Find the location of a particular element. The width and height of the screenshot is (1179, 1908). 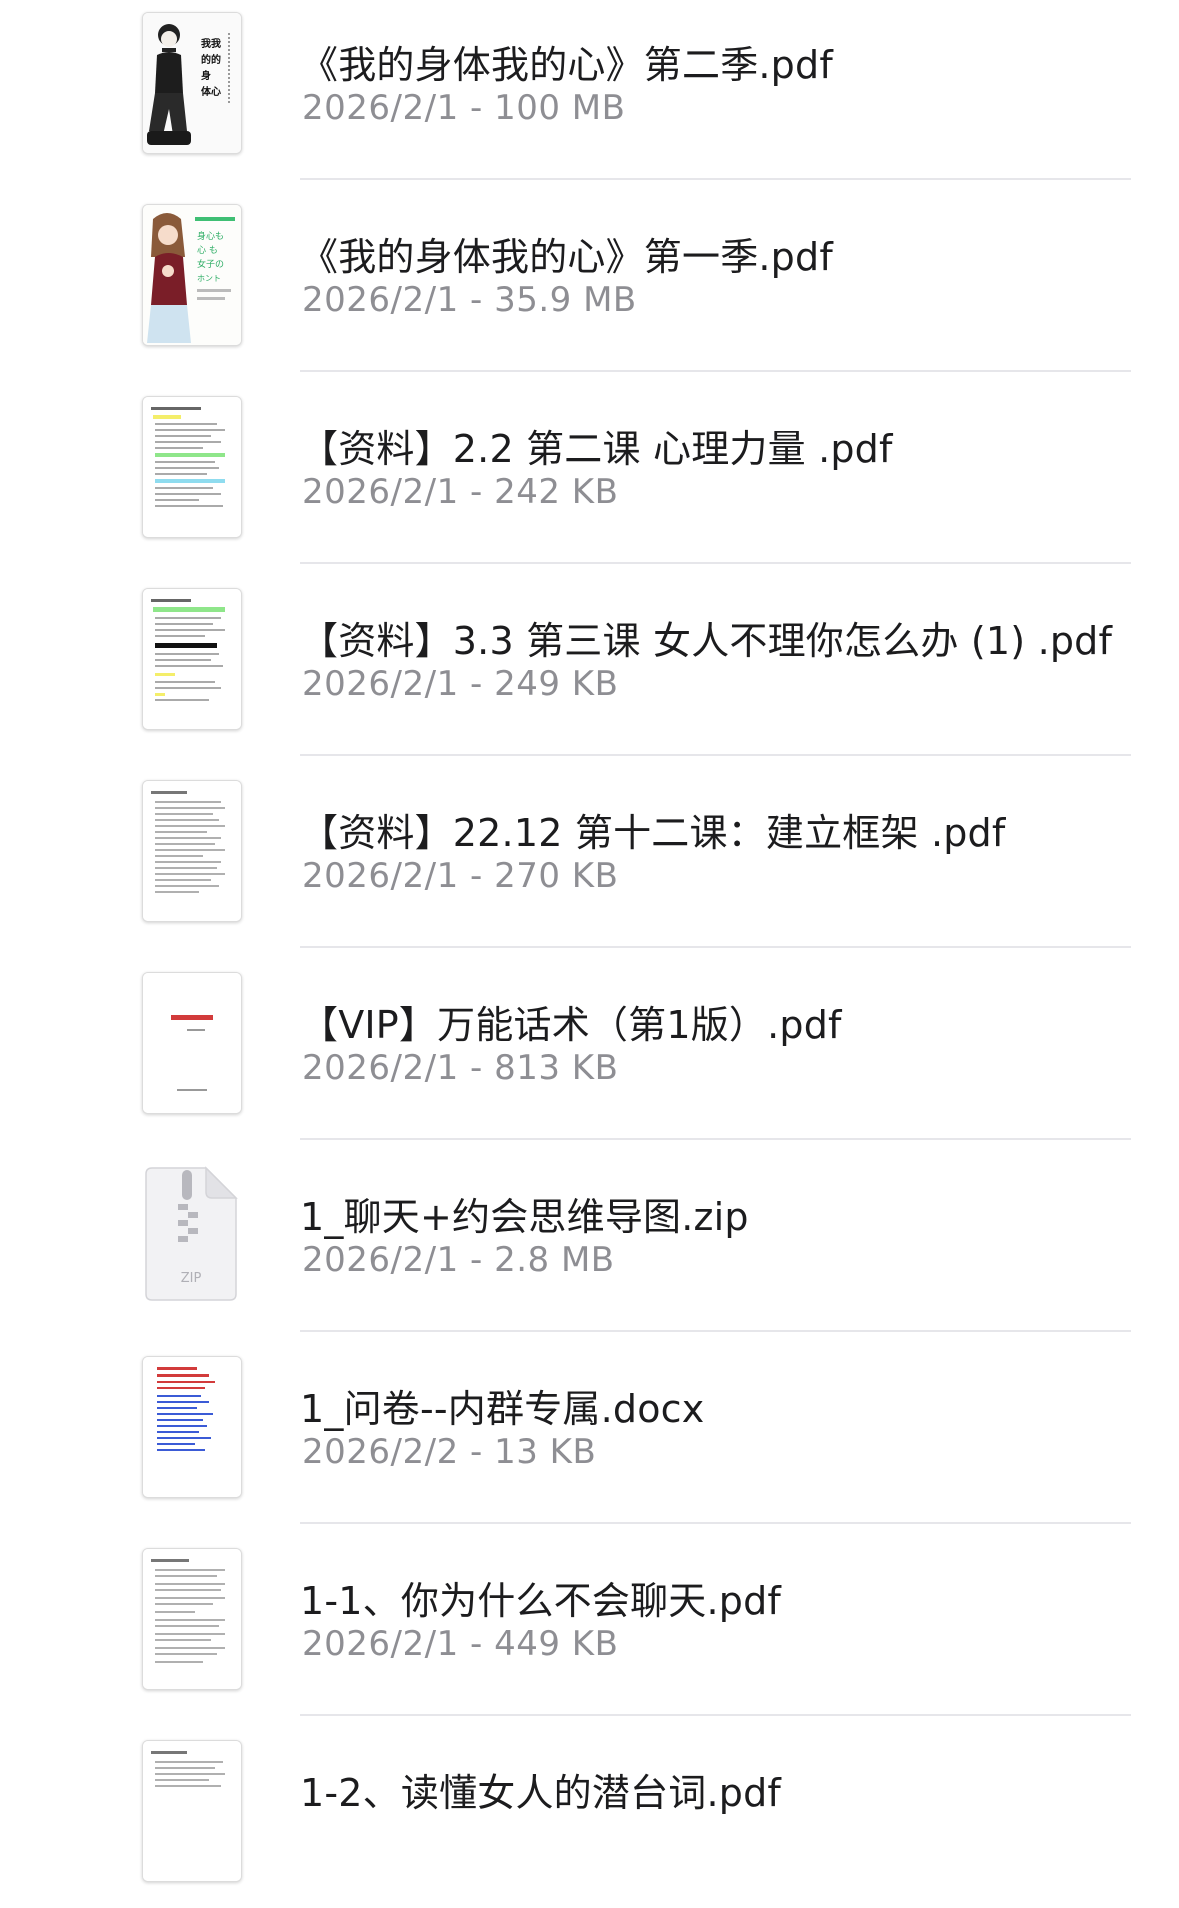

file-row: 【VIP】万能话术（第1版）.pdf 2026/2/1 - 813 KB is located at coordinates (589, 1044).